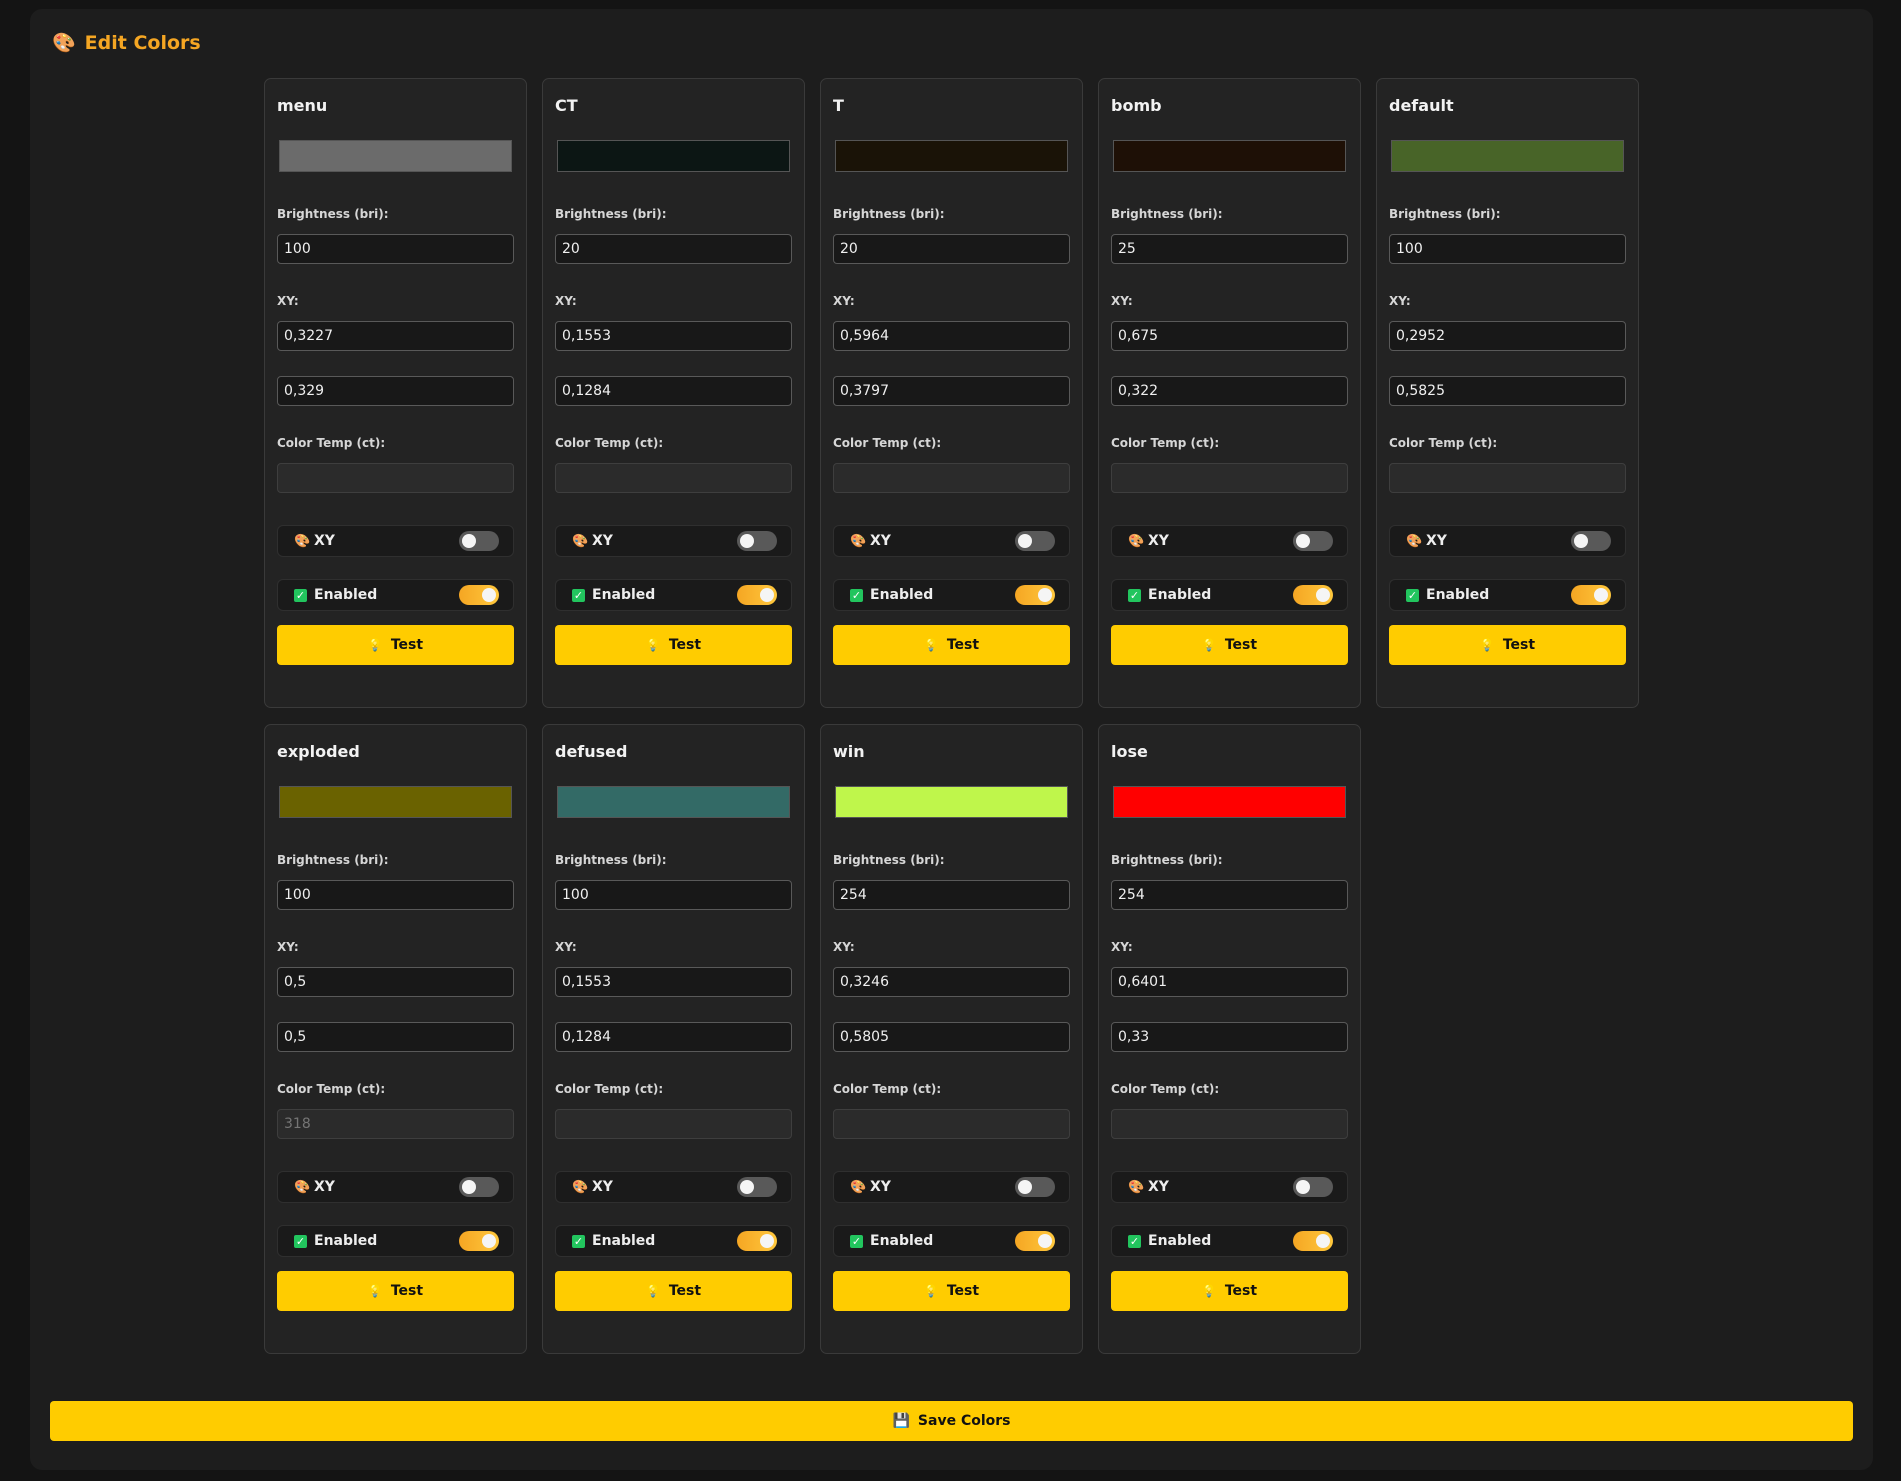 This screenshot has height=1481, width=1901. Describe the element at coordinates (1136, 105) in the screenshot. I see `color-name: bomb` at that location.